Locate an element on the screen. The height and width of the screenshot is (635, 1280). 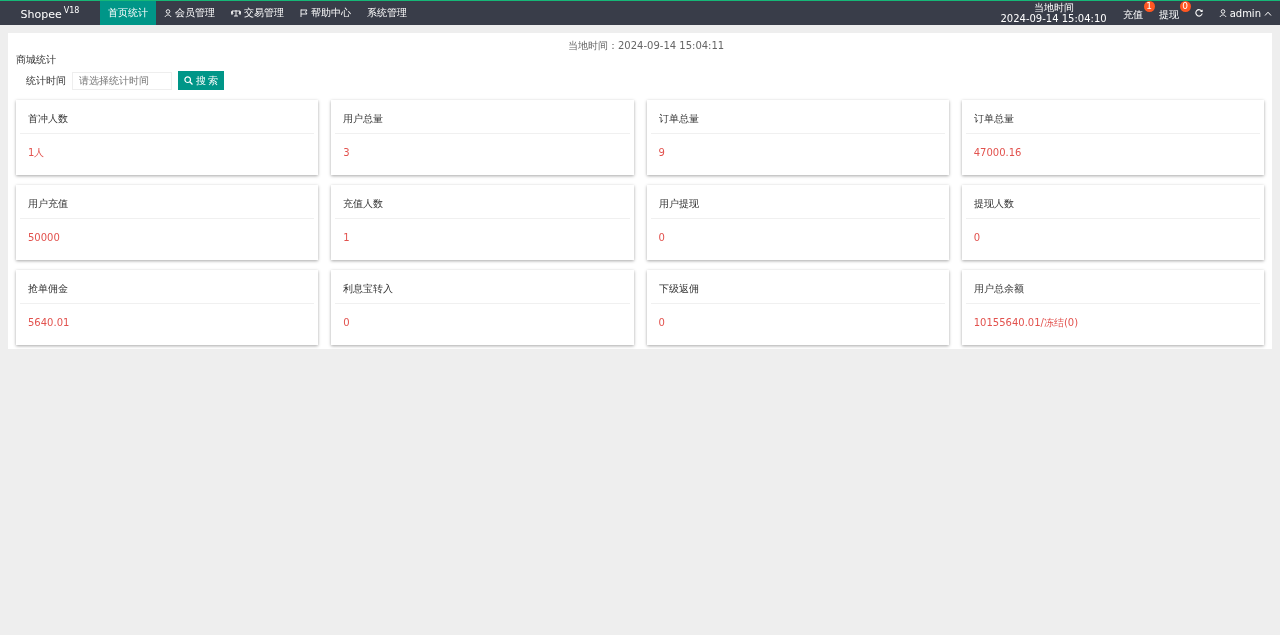
section-title: 商城统计 is located at coordinates (36, 60).